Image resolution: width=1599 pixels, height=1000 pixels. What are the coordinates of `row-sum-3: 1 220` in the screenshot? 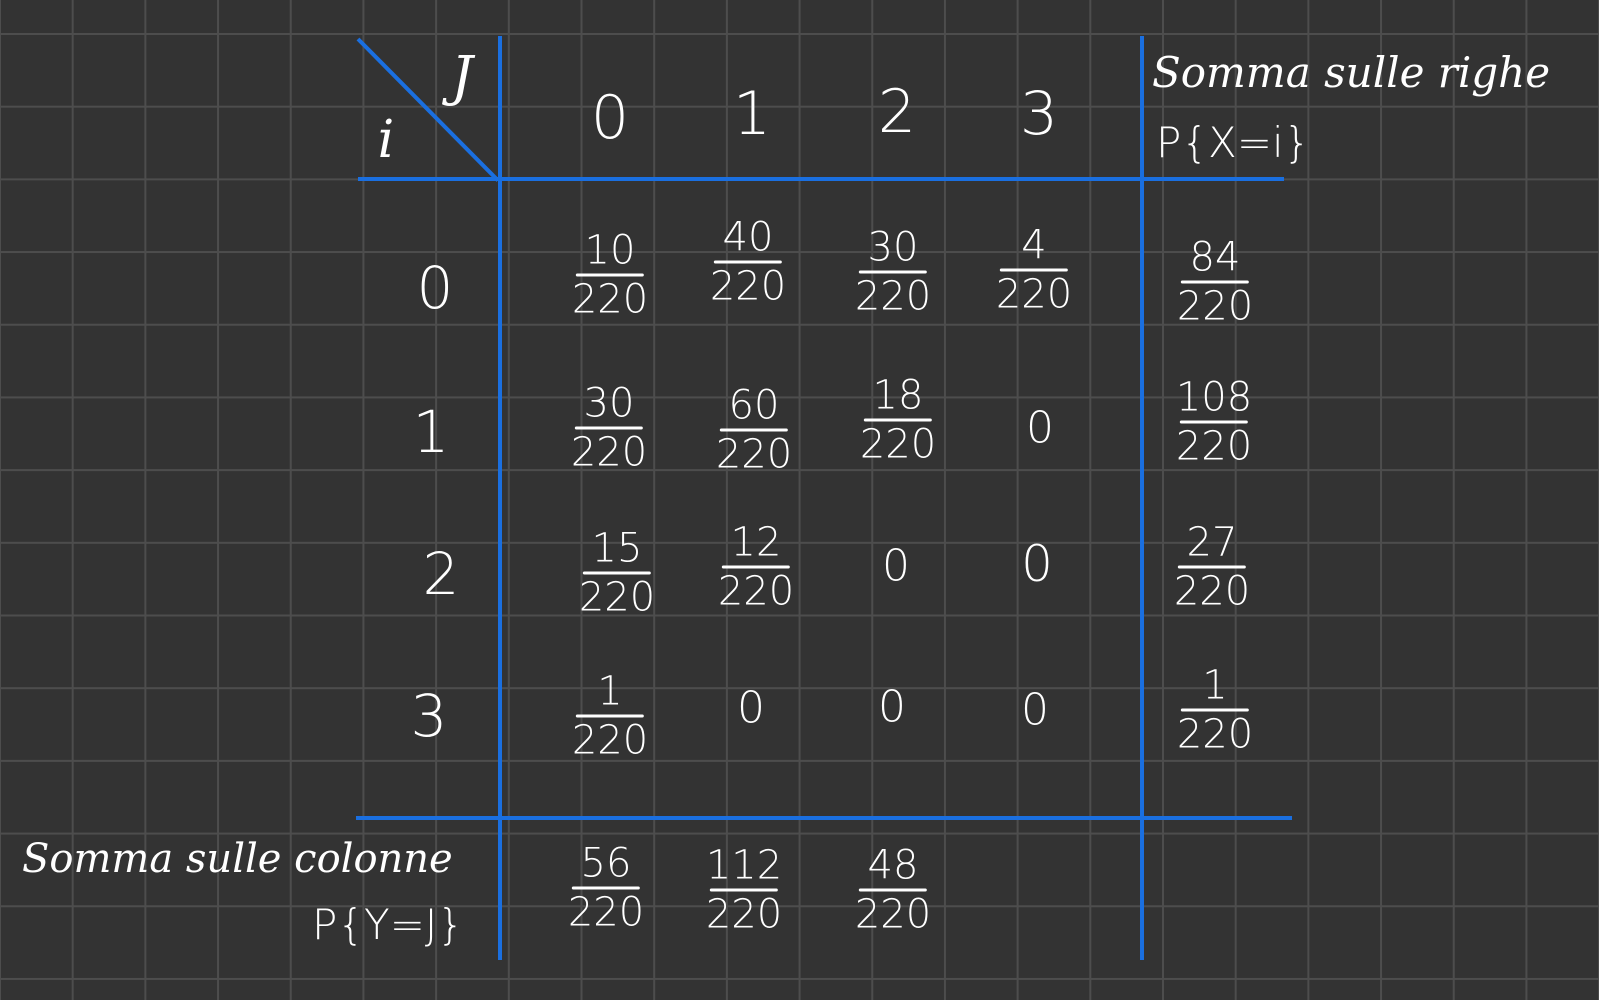 It's located at (1215, 710).